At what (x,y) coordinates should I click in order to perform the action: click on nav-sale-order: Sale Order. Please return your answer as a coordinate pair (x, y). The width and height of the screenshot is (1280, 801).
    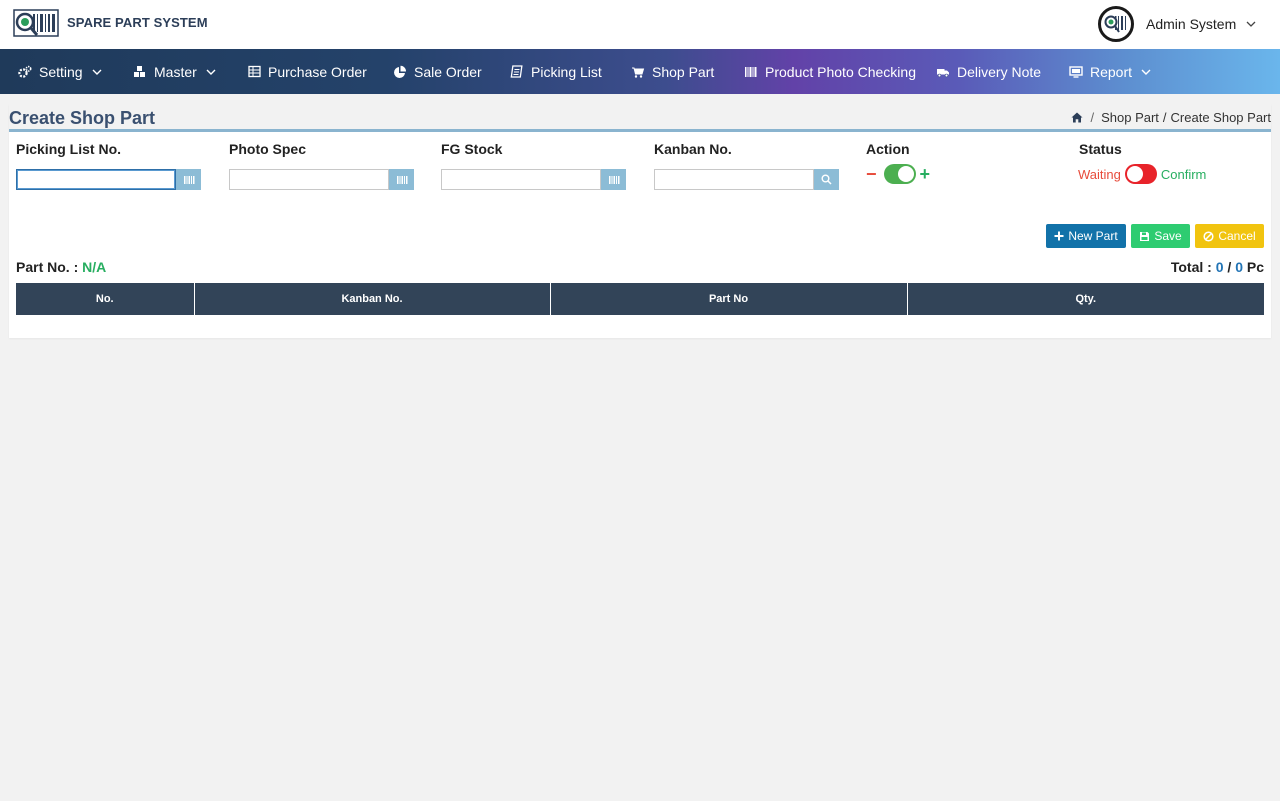
    Looking at the image, I should click on (437, 71).